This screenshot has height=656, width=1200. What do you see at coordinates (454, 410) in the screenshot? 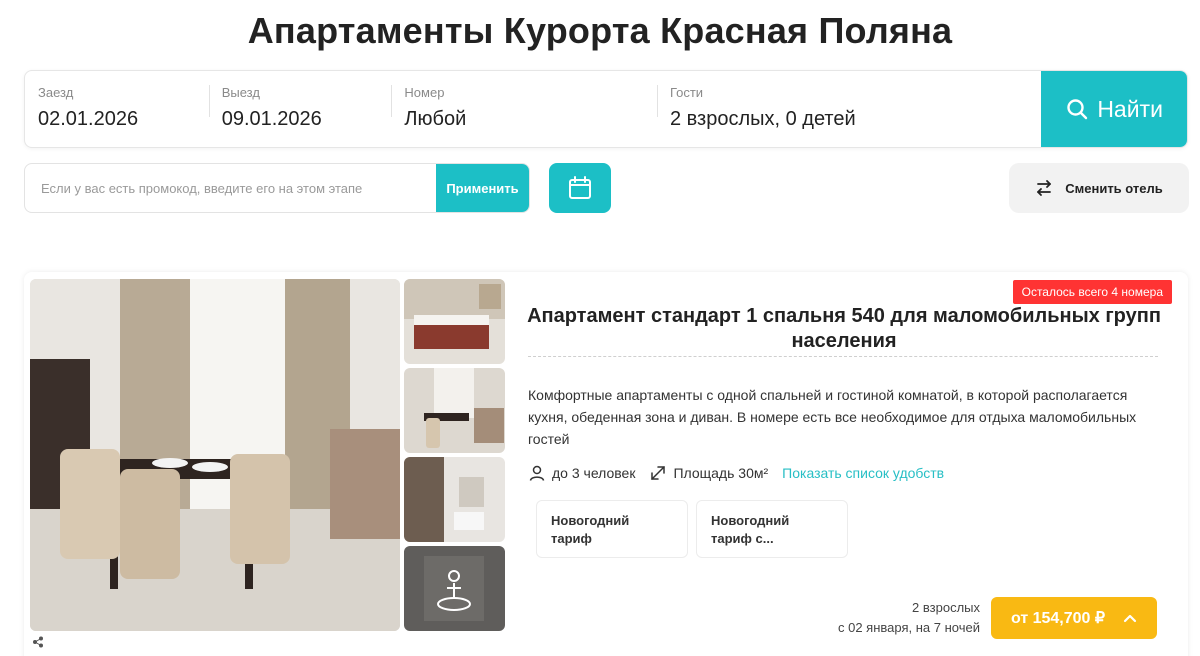
I see `room-thumbnail-living` at bounding box center [454, 410].